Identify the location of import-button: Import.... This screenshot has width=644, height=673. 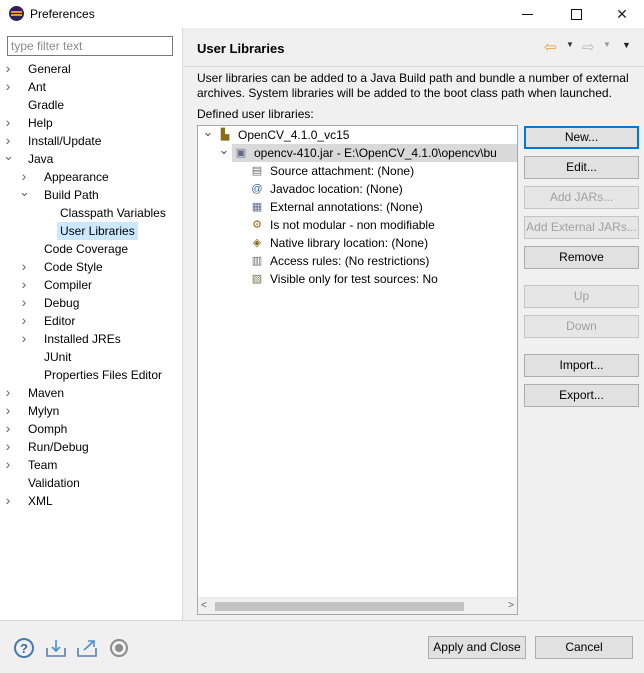
(581, 365).